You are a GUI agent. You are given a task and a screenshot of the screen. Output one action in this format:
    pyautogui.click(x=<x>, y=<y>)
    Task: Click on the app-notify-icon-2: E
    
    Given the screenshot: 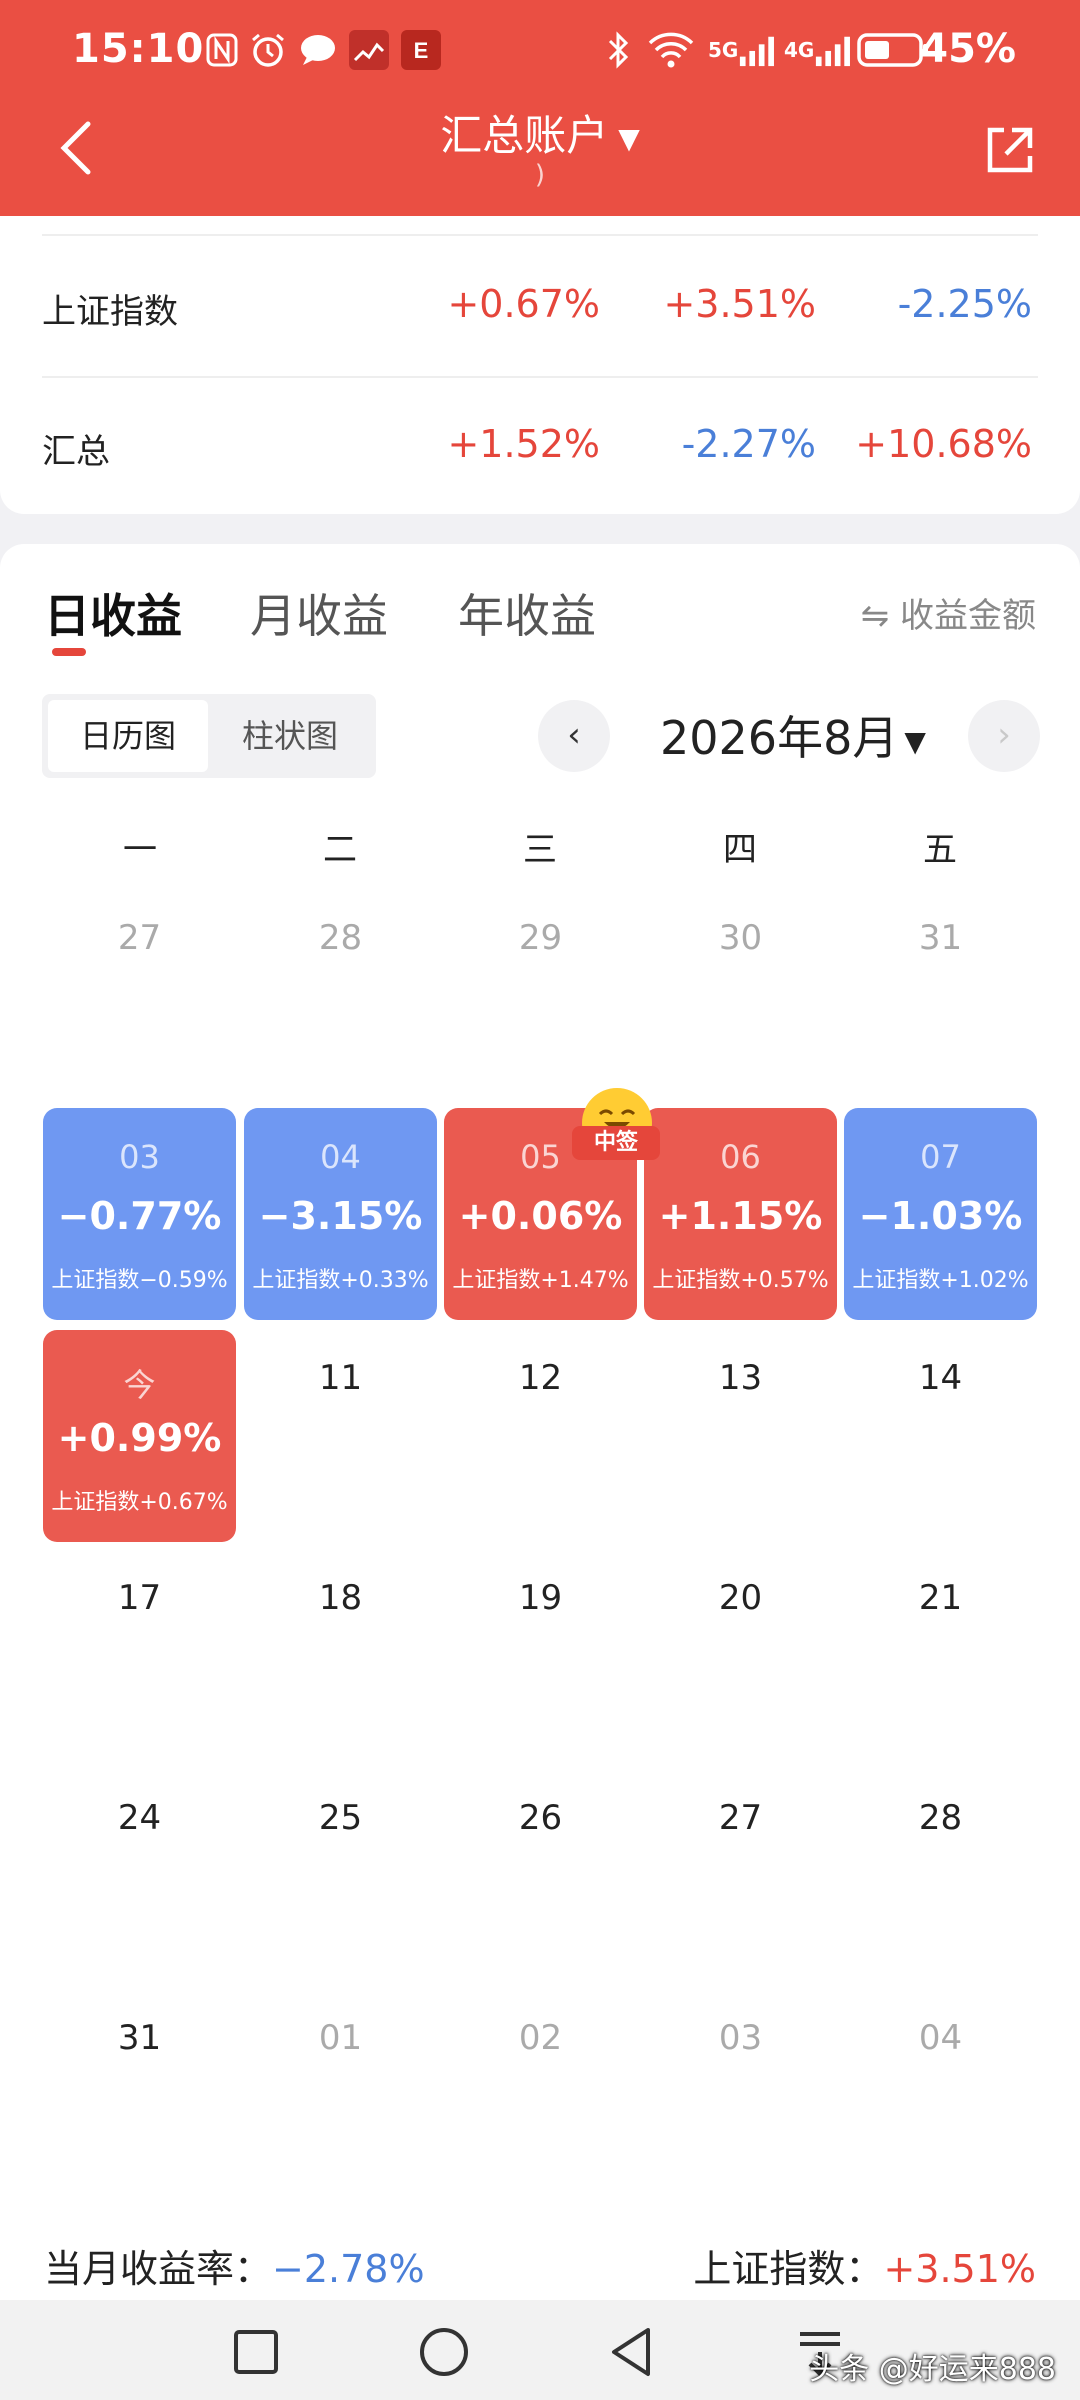 What is the action you would take?
    pyautogui.click(x=421, y=50)
    